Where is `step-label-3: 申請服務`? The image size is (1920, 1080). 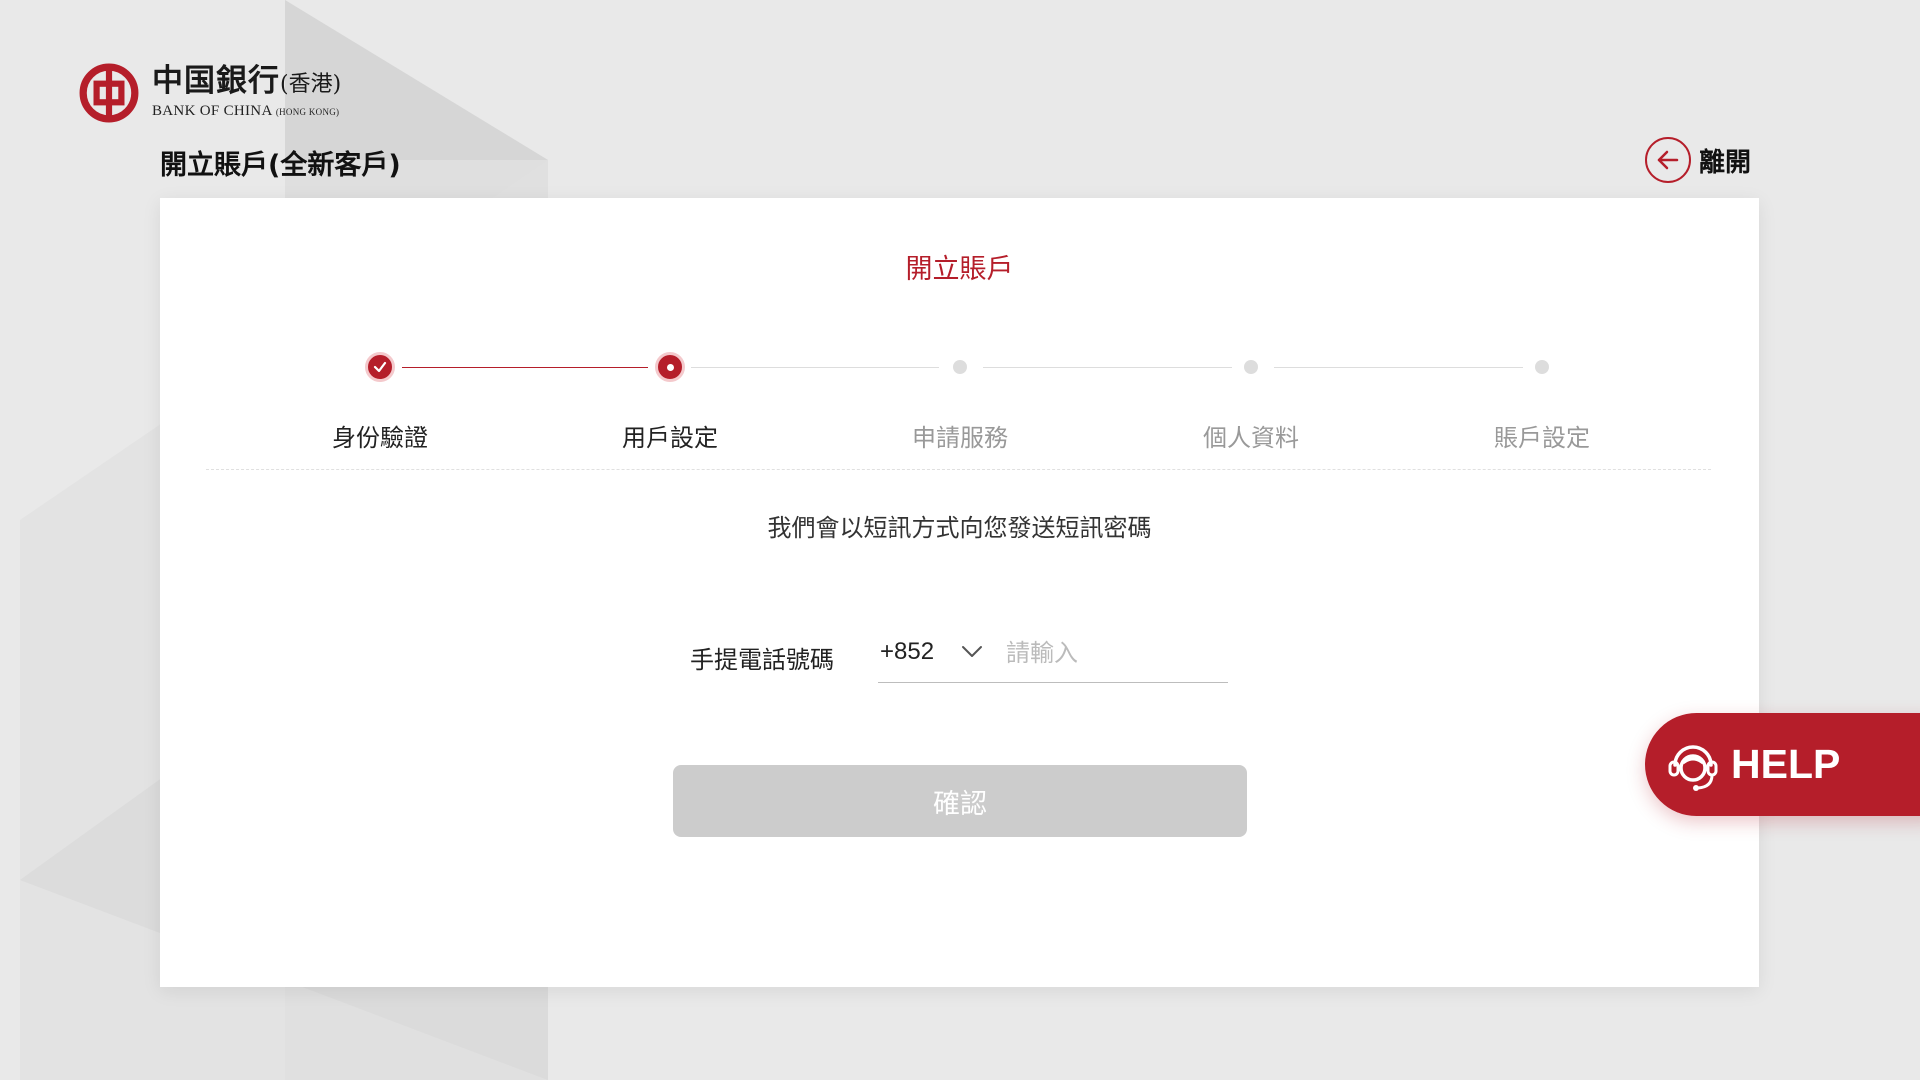 step-label-3: 申請服務 is located at coordinates (960, 438).